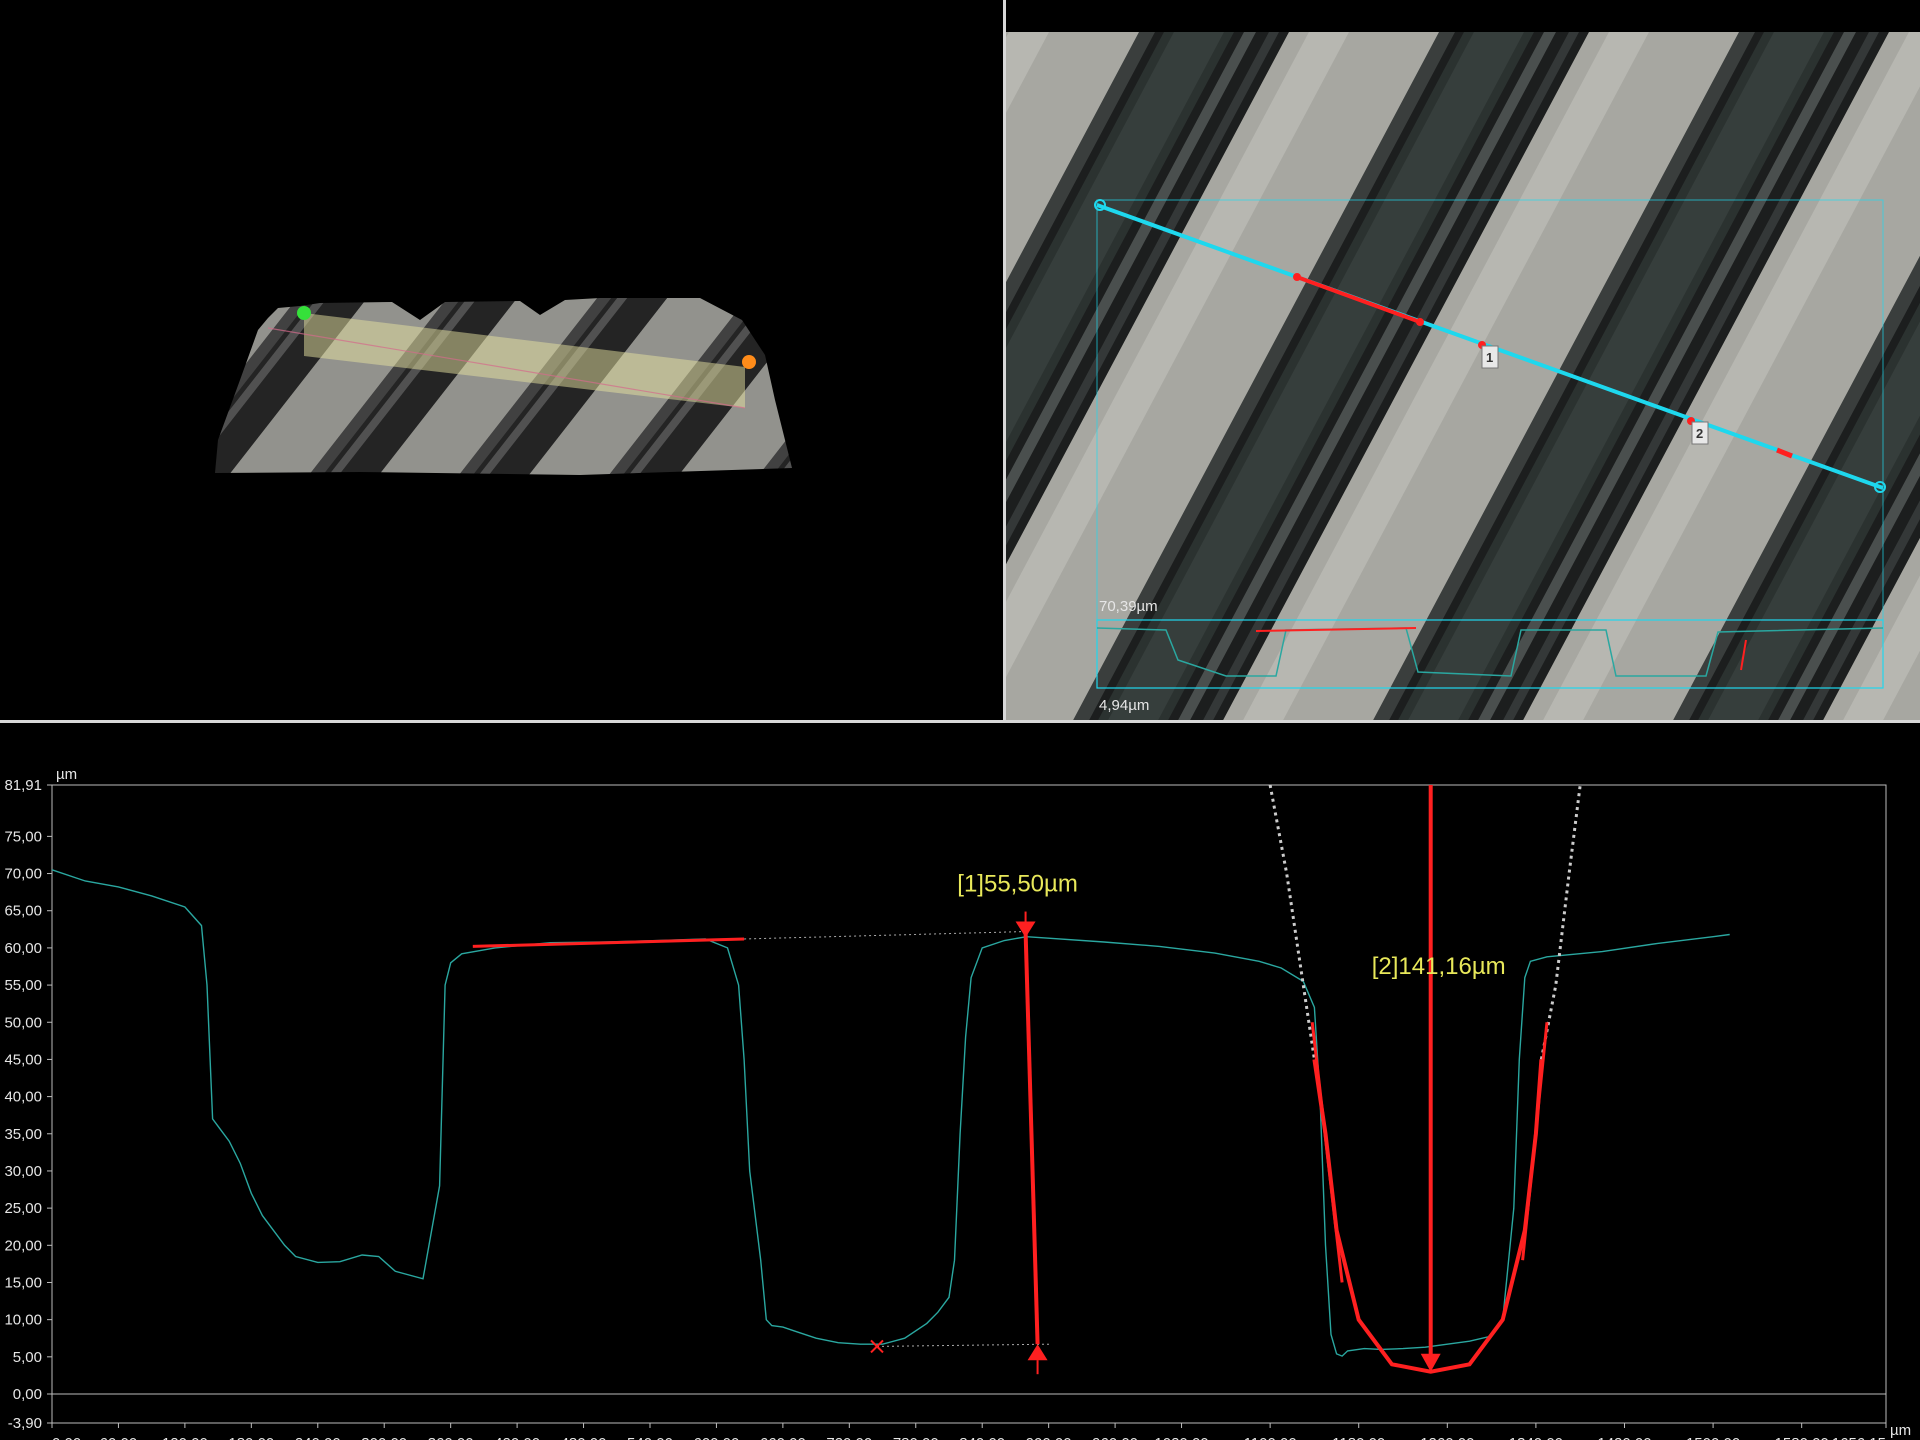  Describe the element at coordinates (23, 1282) in the screenshot. I see `y-tick-label: 15,00` at that location.